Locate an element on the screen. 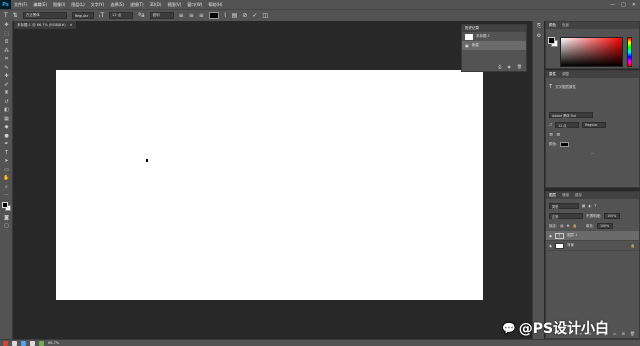 Image resolution: width=640 pixels, height=346 pixels. hue-slider is located at coordinates (629, 52).